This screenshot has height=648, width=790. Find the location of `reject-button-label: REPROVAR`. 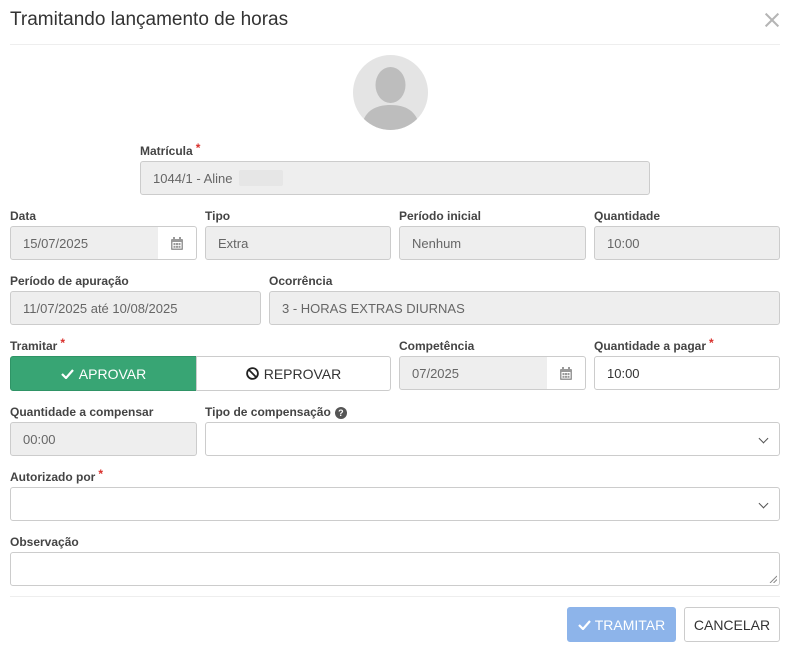

reject-button-label: REPROVAR is located at coordinates (302, 373).